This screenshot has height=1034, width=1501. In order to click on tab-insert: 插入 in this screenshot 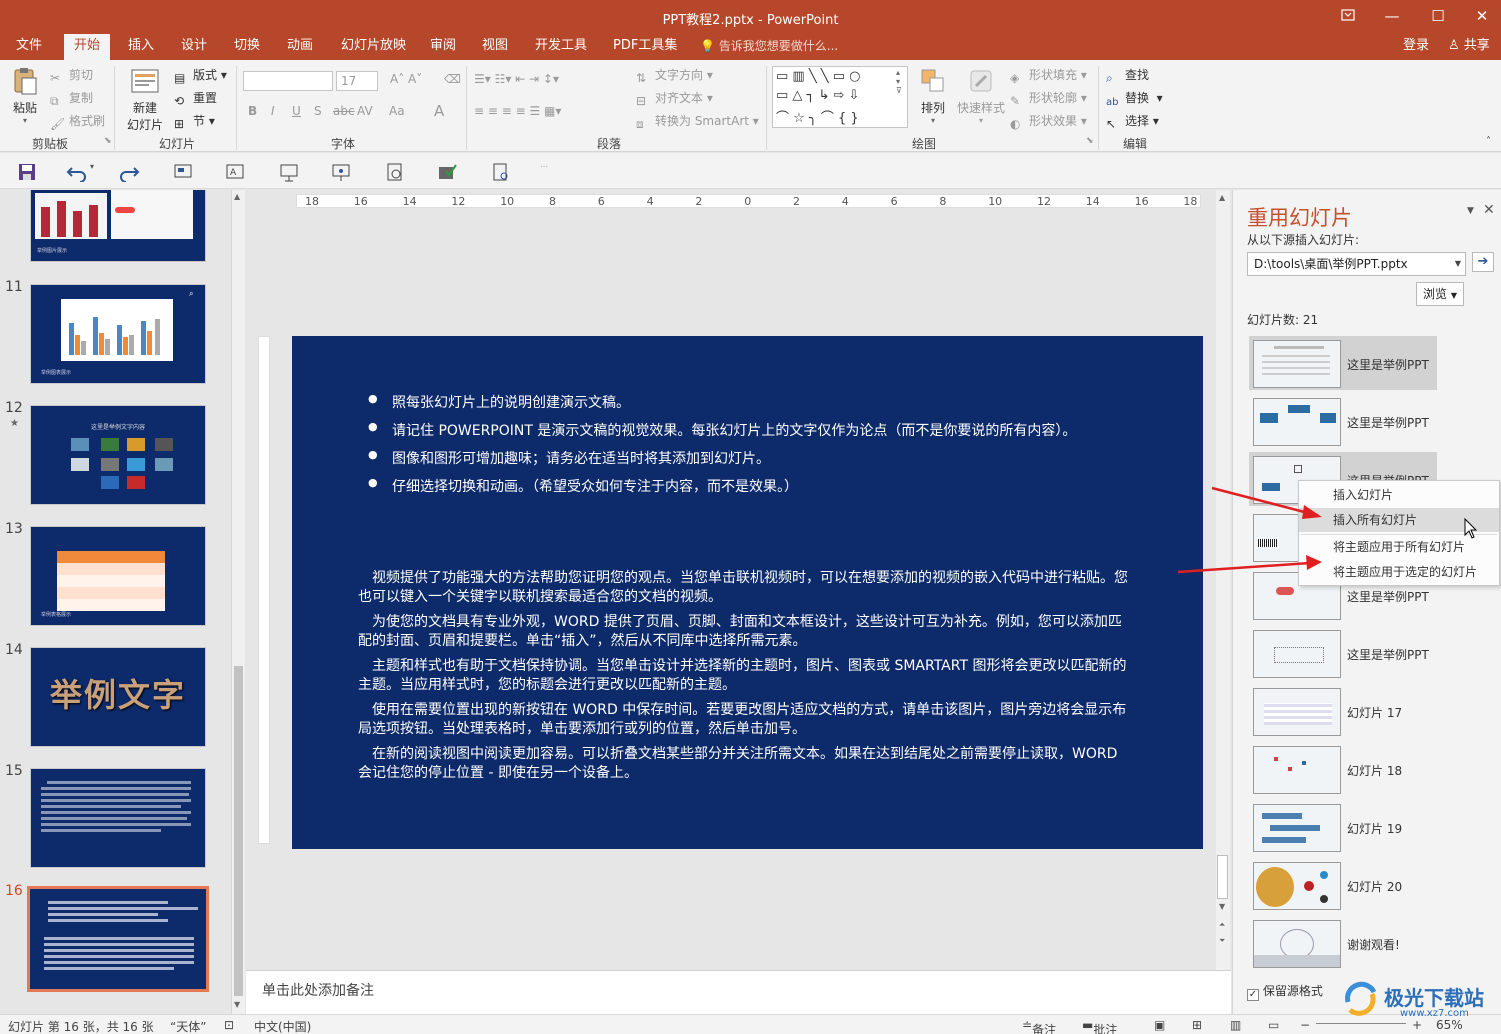, I will do `click(141, 47)`.